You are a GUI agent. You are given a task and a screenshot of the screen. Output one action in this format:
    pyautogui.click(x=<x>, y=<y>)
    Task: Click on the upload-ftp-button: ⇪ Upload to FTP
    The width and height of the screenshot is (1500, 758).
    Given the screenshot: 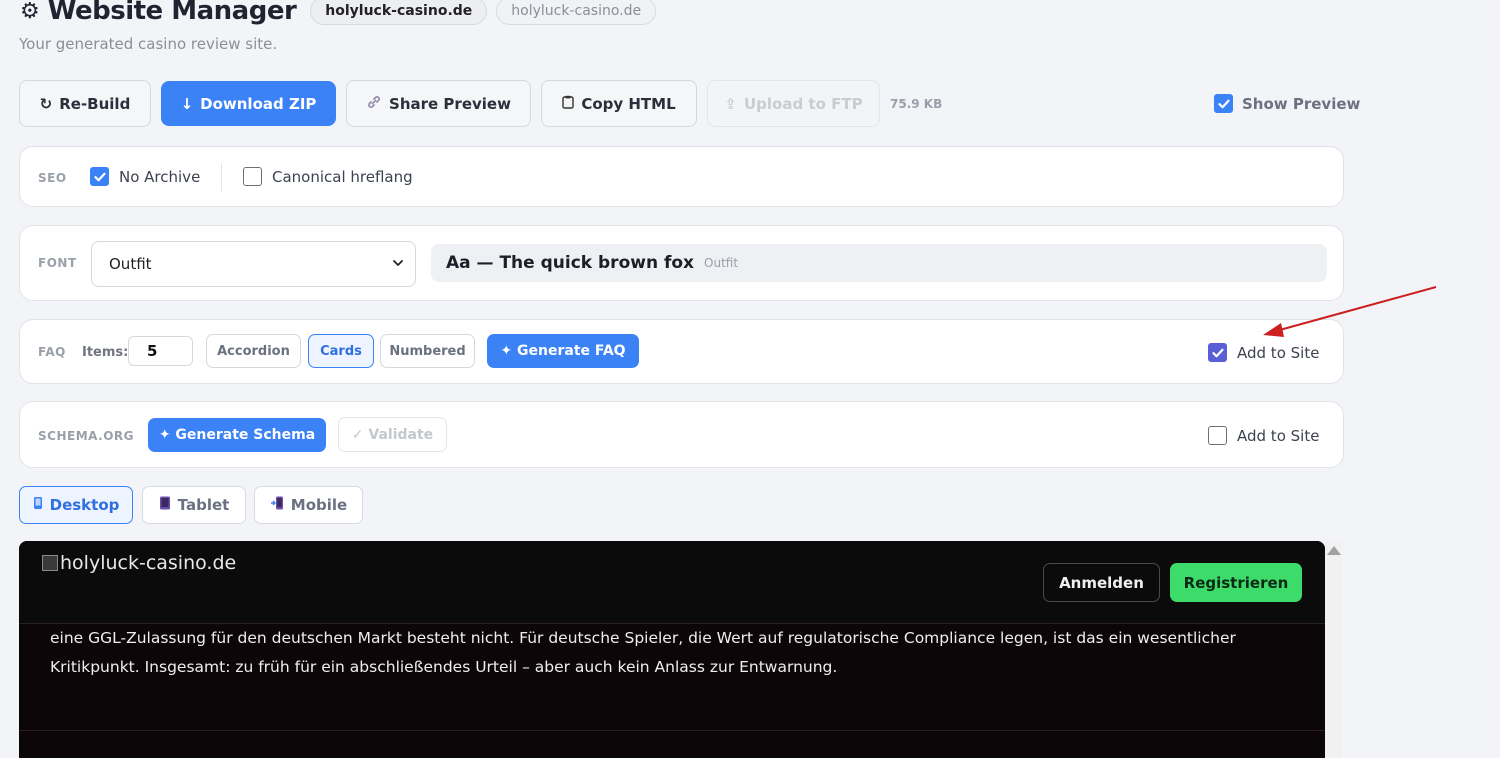 What is the action you would take?
    pyautogui.click(x=793, y=103)
    